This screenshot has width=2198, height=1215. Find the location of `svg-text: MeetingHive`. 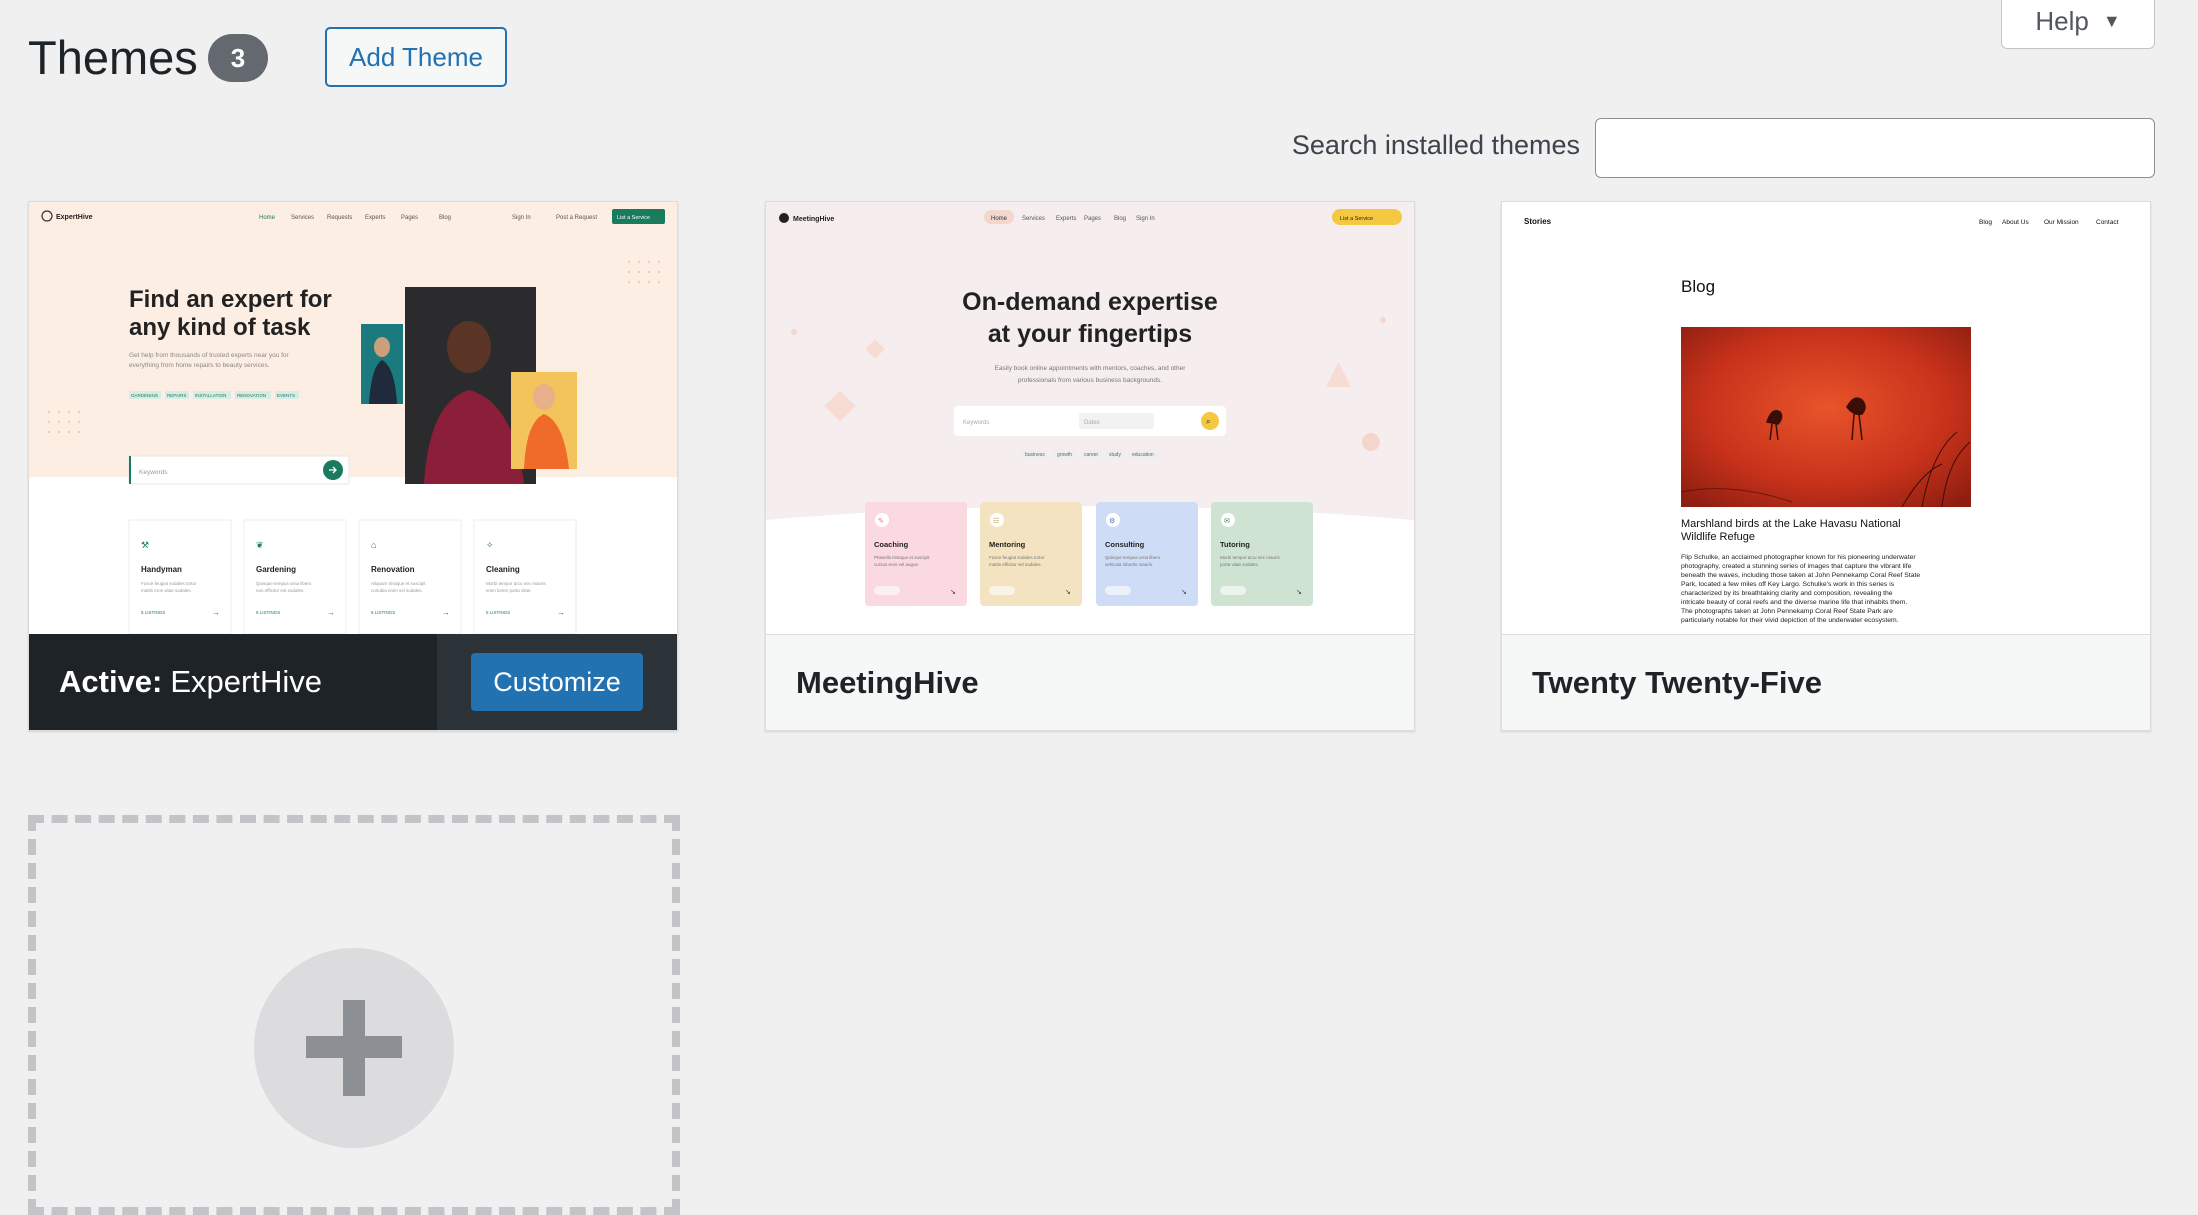

svg-text: MeetingHive is located at coordinates (813, 219).